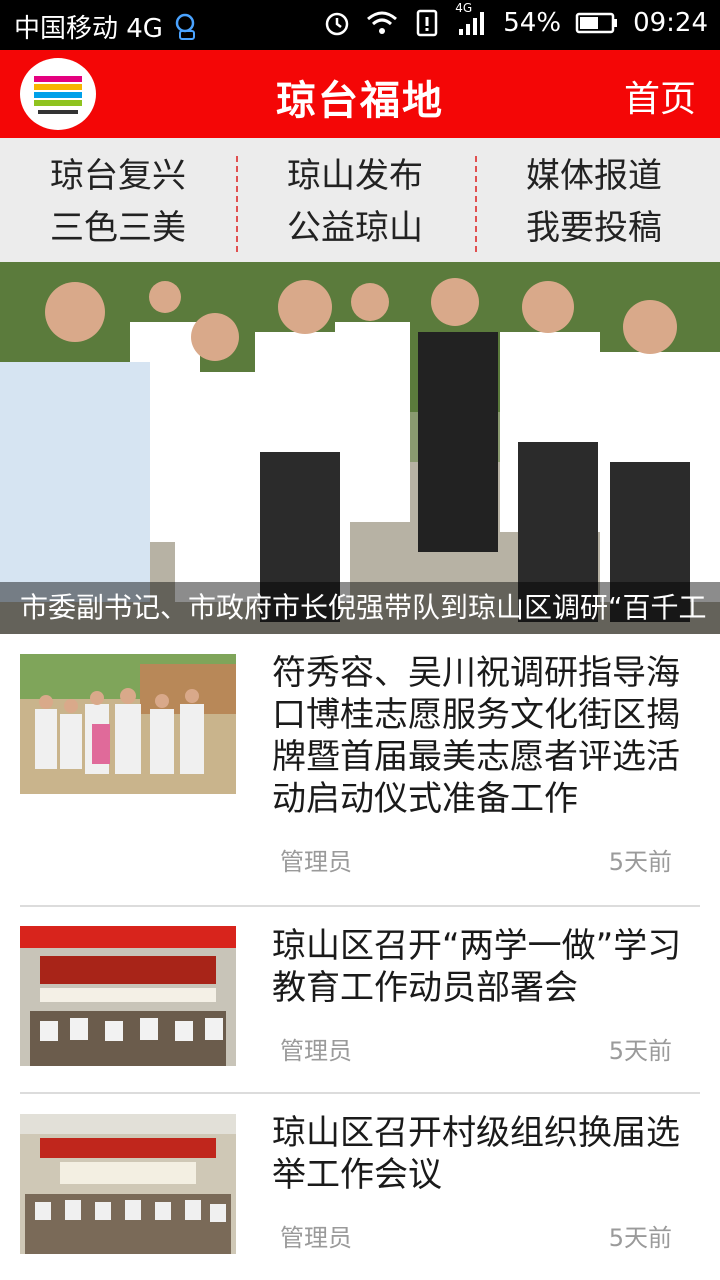  I want to click on page-title: 琼台福地, so click(360, 101).